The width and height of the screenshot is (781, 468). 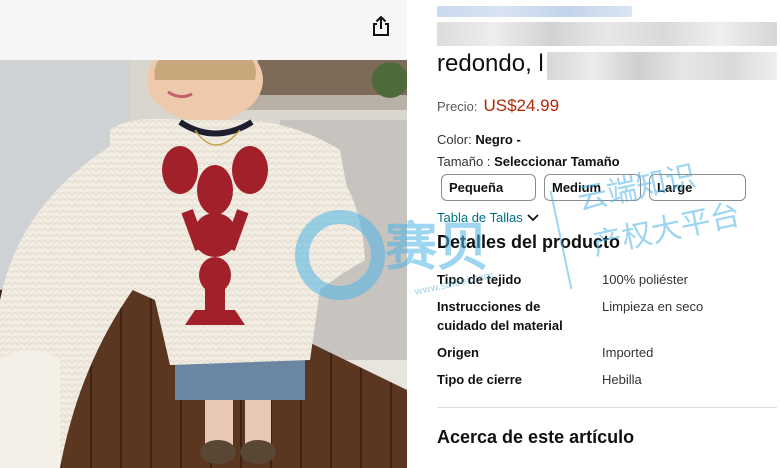 What do you see at coordinates (457, 106) in the screenshot?
I see `price-label: Precio:` at bounding box center [457, 106].